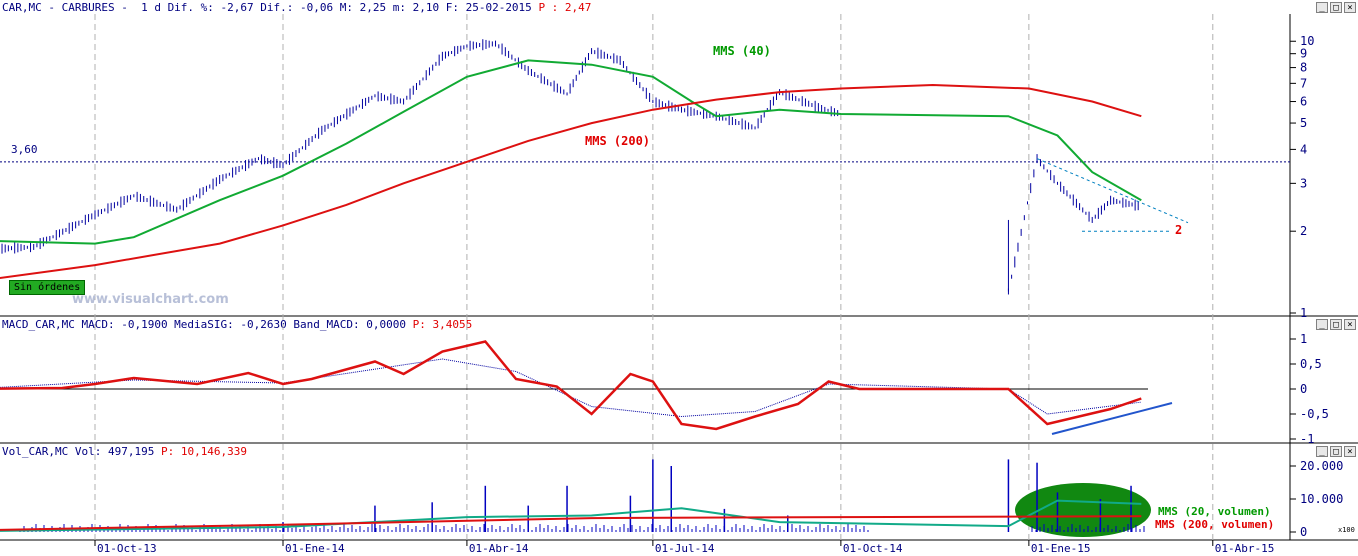 Image resolution: width=1358 pixels, height=556 pixels. What do you see at coordinates (742, 51) in the screenshot?
I see `sma40-label: MMS (40)` at bounding box center [742, 51].